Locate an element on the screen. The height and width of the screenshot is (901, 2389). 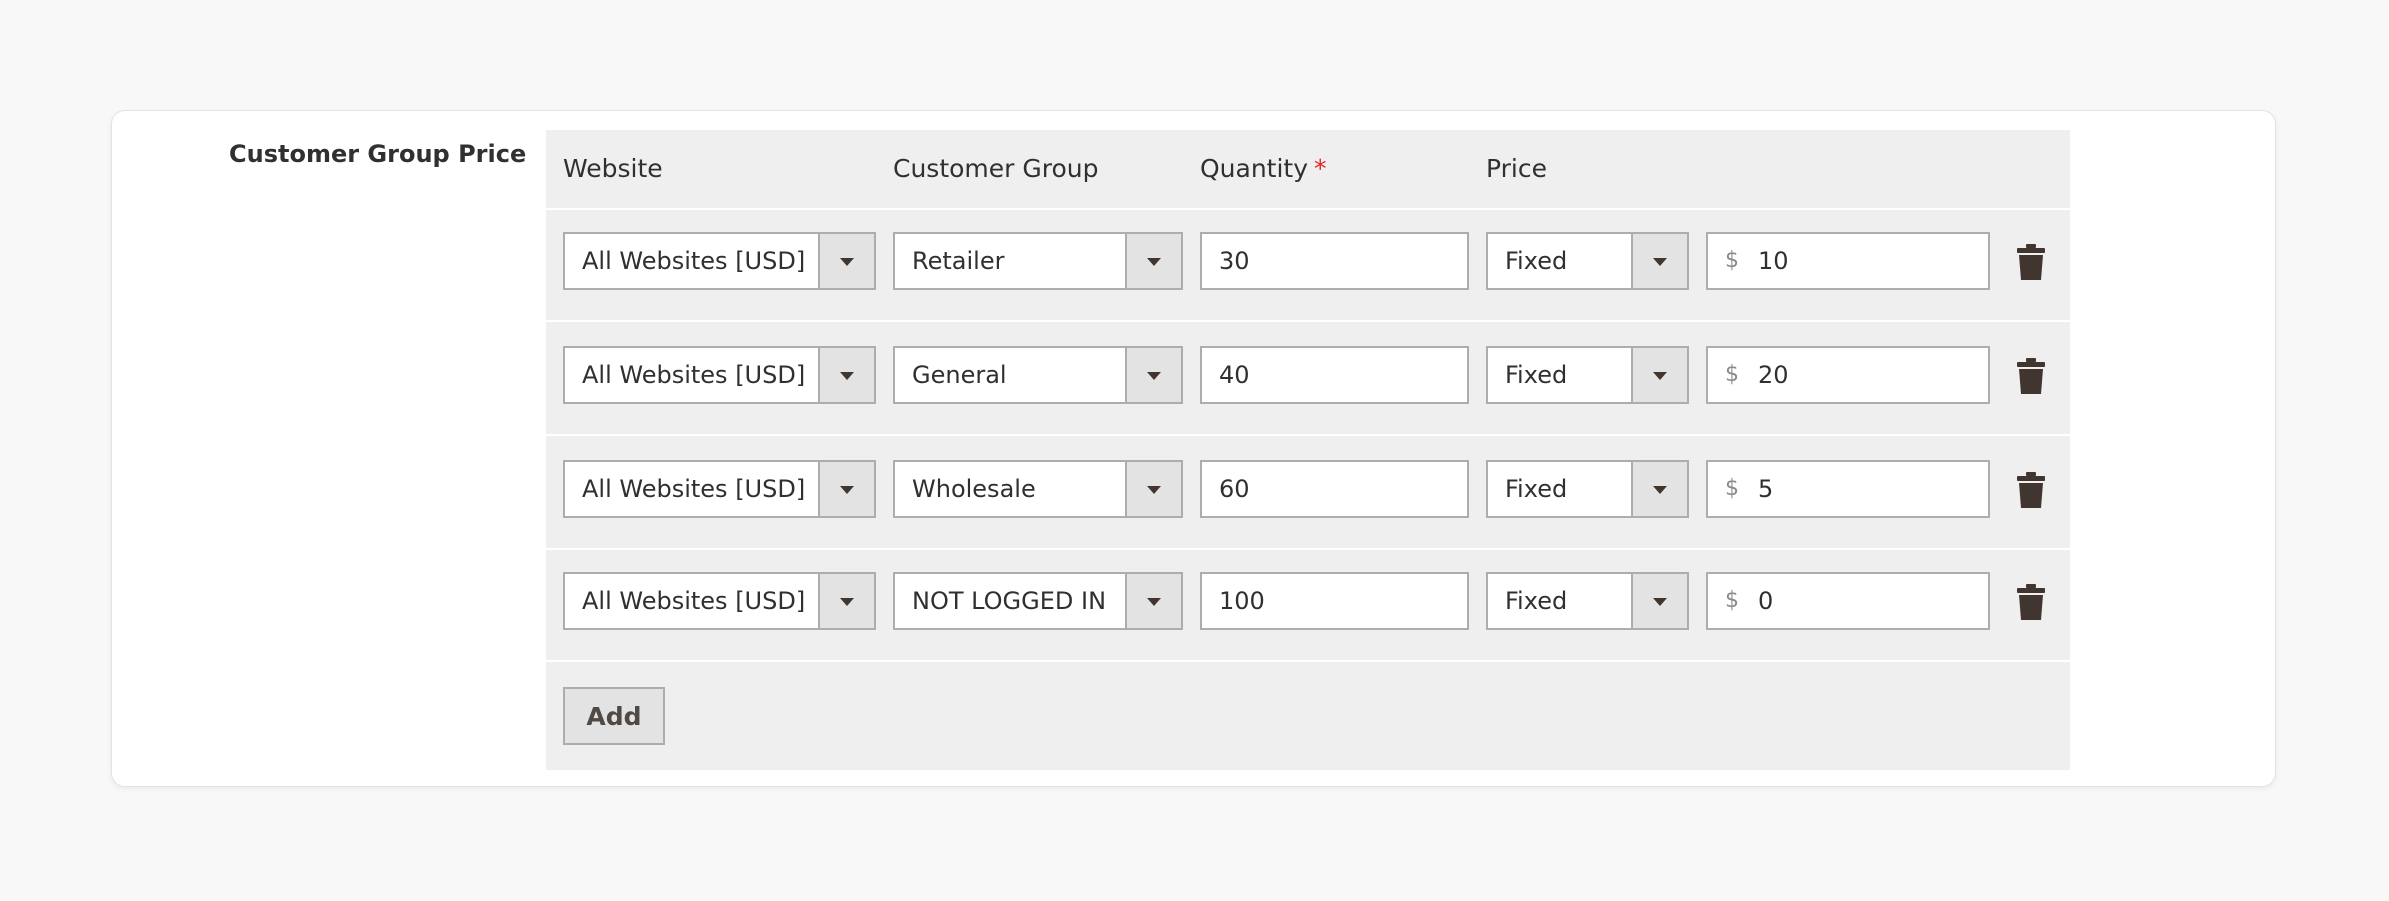
quantity-input-value: 100 is located at coordinates (1242, 601).